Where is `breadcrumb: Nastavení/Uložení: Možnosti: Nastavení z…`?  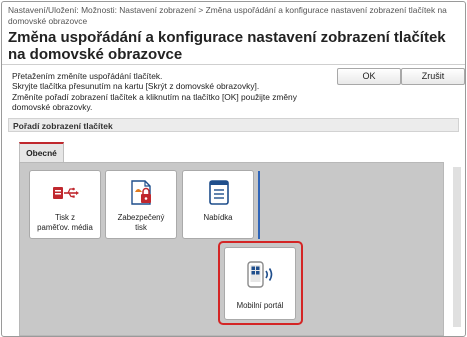 breadcrumb: Nastavení/Uložení: Možnosti: Nastavení z… is located at coordinates (227, 15).